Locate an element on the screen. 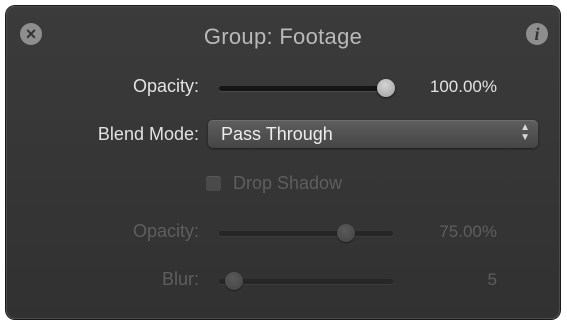 Image resolution: width=567 pixels, height=325 pixels. shadow-opacity-slider-track is located at coordinates (306, 233).